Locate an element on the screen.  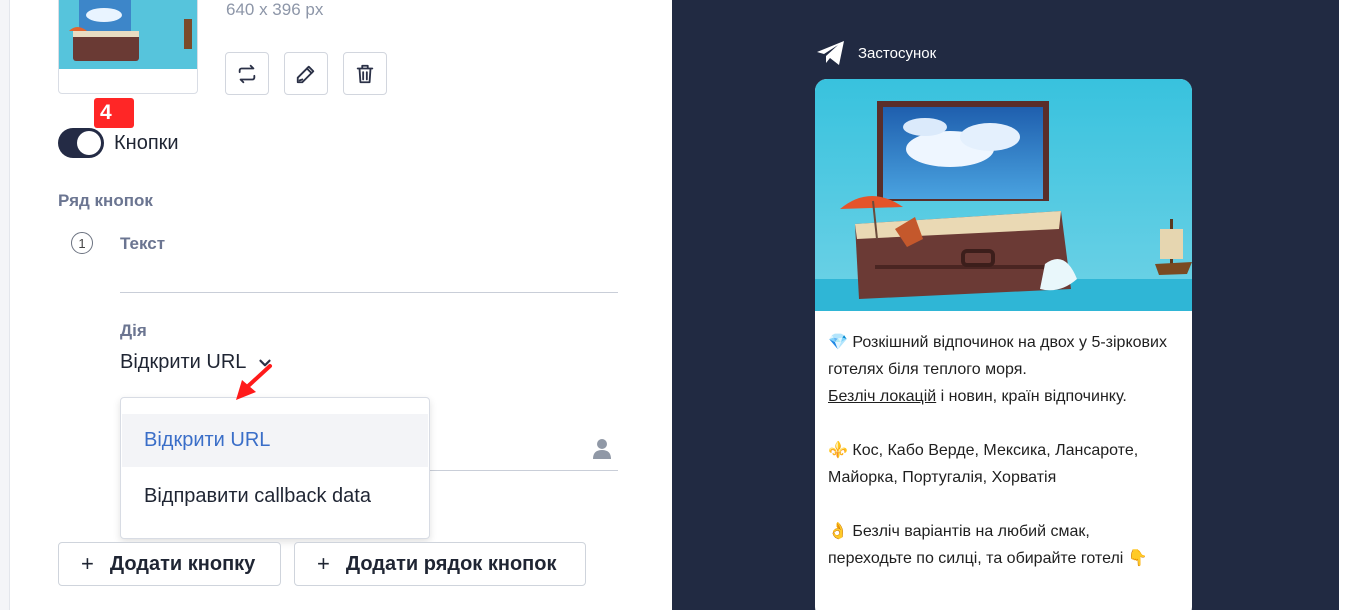
image-thumbnail is located at coordinates (128, 47).